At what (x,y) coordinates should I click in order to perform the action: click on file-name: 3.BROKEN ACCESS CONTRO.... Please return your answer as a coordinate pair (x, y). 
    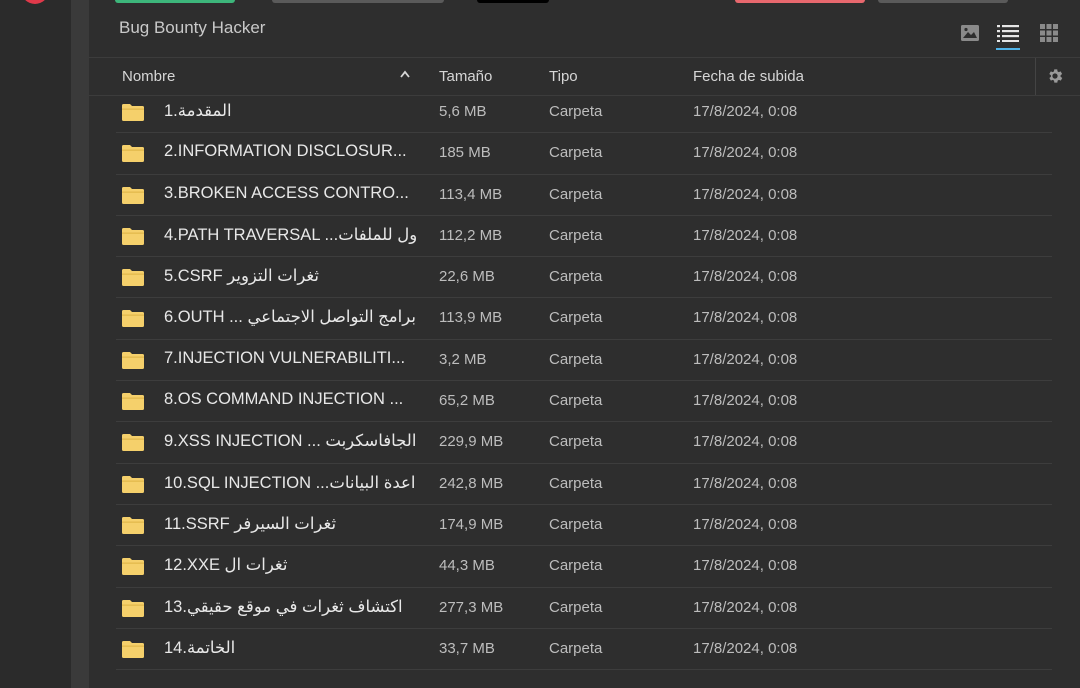
    Looking at the image, I should click on (293, 193).